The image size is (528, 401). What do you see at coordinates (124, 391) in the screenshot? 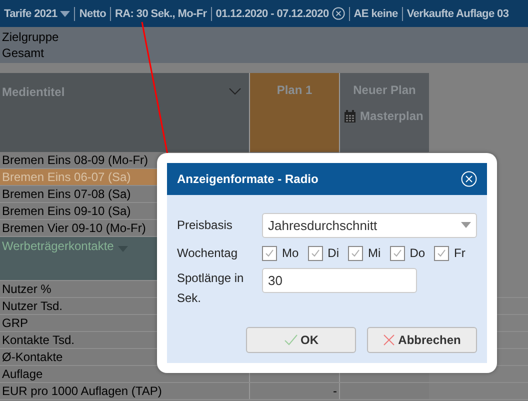
I see `metric-row-label: EUR pro 1000 Auflagen (TAP)` at bounding box center [124, 391].